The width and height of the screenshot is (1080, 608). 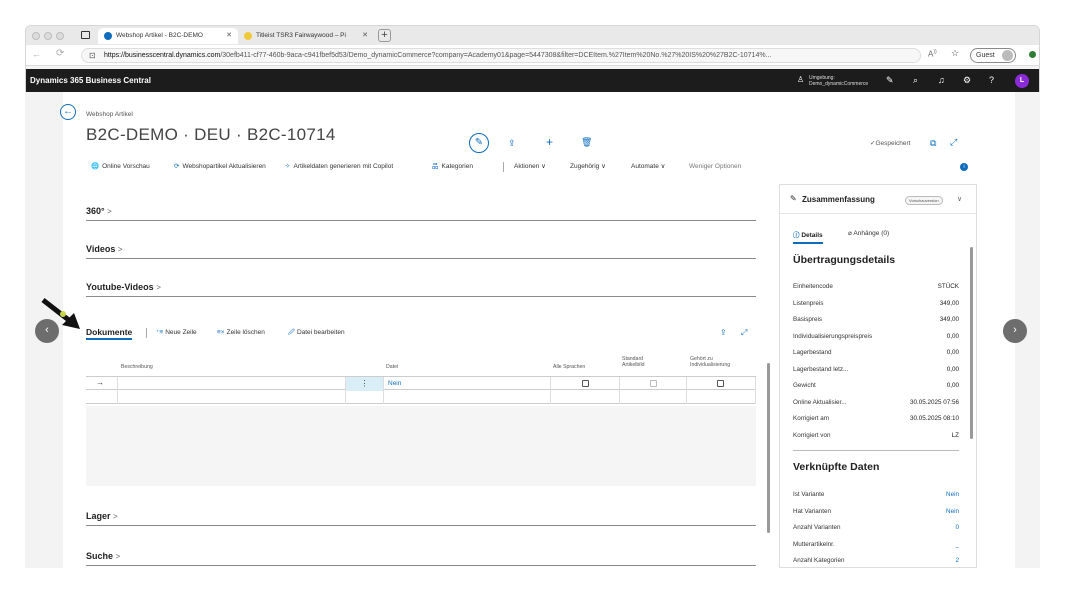 What do you see at coordinates (715, 167) in the screenshot?
I see `fewer-options-button: Weniger Optionen` at bounding box center [715, 167].